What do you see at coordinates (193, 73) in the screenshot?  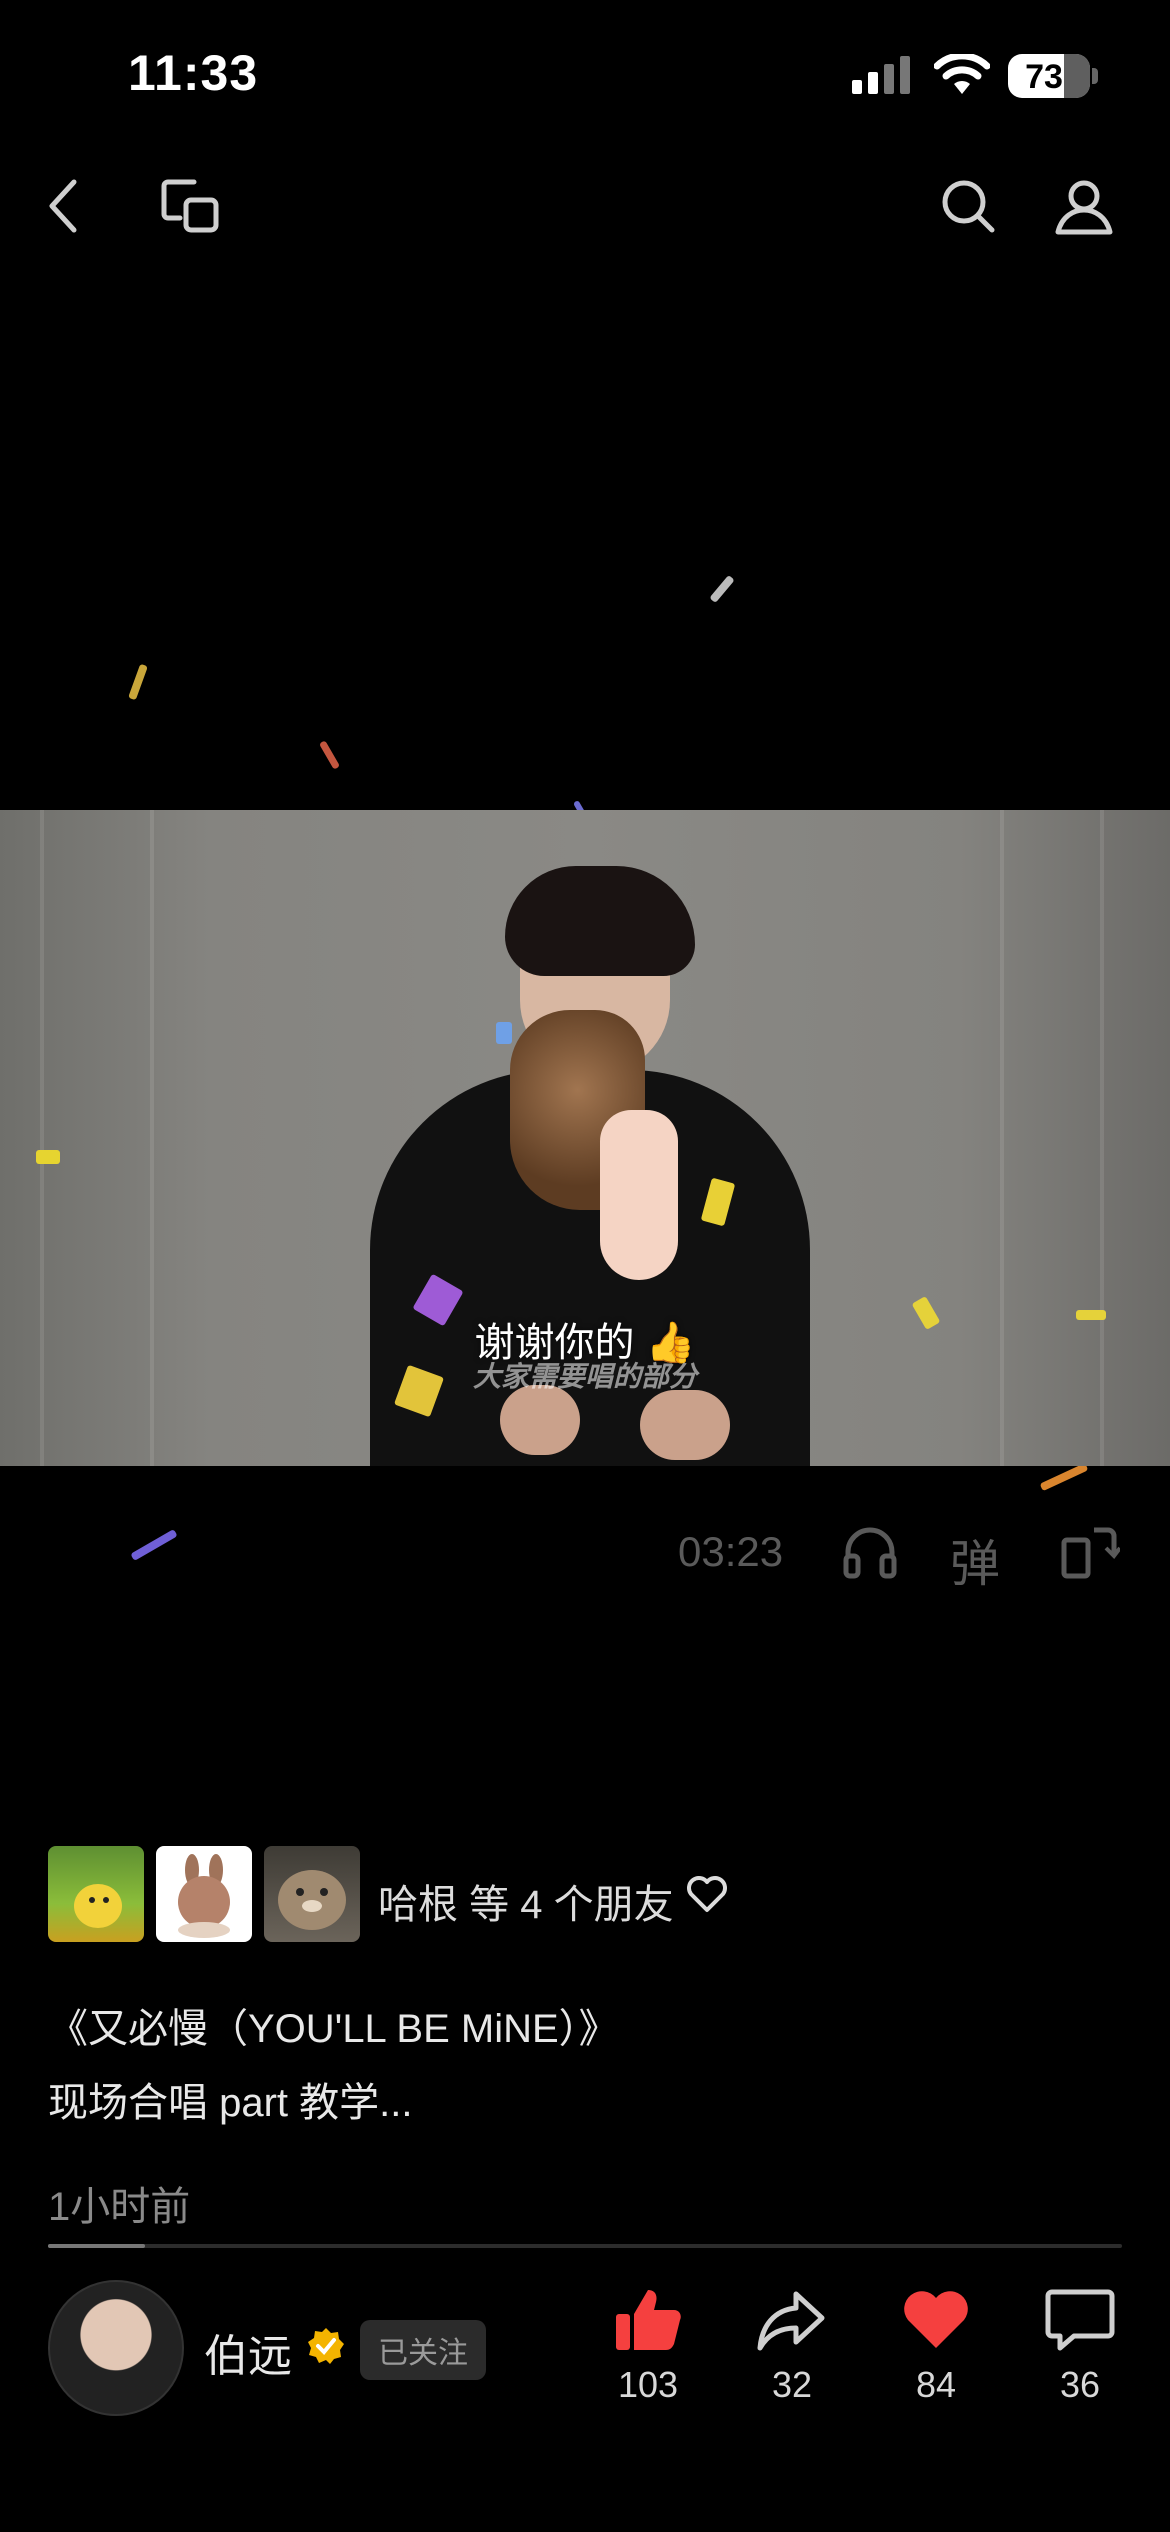 I see `status-time: 11:33` at bounding box center [193, 73].